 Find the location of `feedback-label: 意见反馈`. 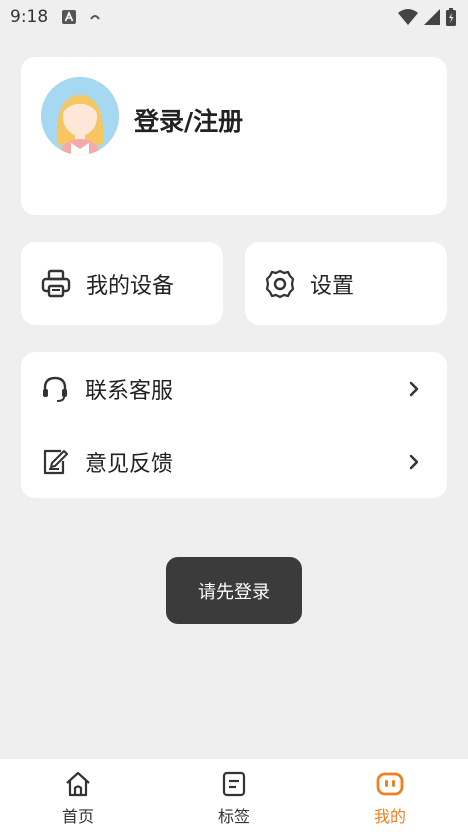

feedback-label: 意见反馈 is located at coordinates (129, 464).